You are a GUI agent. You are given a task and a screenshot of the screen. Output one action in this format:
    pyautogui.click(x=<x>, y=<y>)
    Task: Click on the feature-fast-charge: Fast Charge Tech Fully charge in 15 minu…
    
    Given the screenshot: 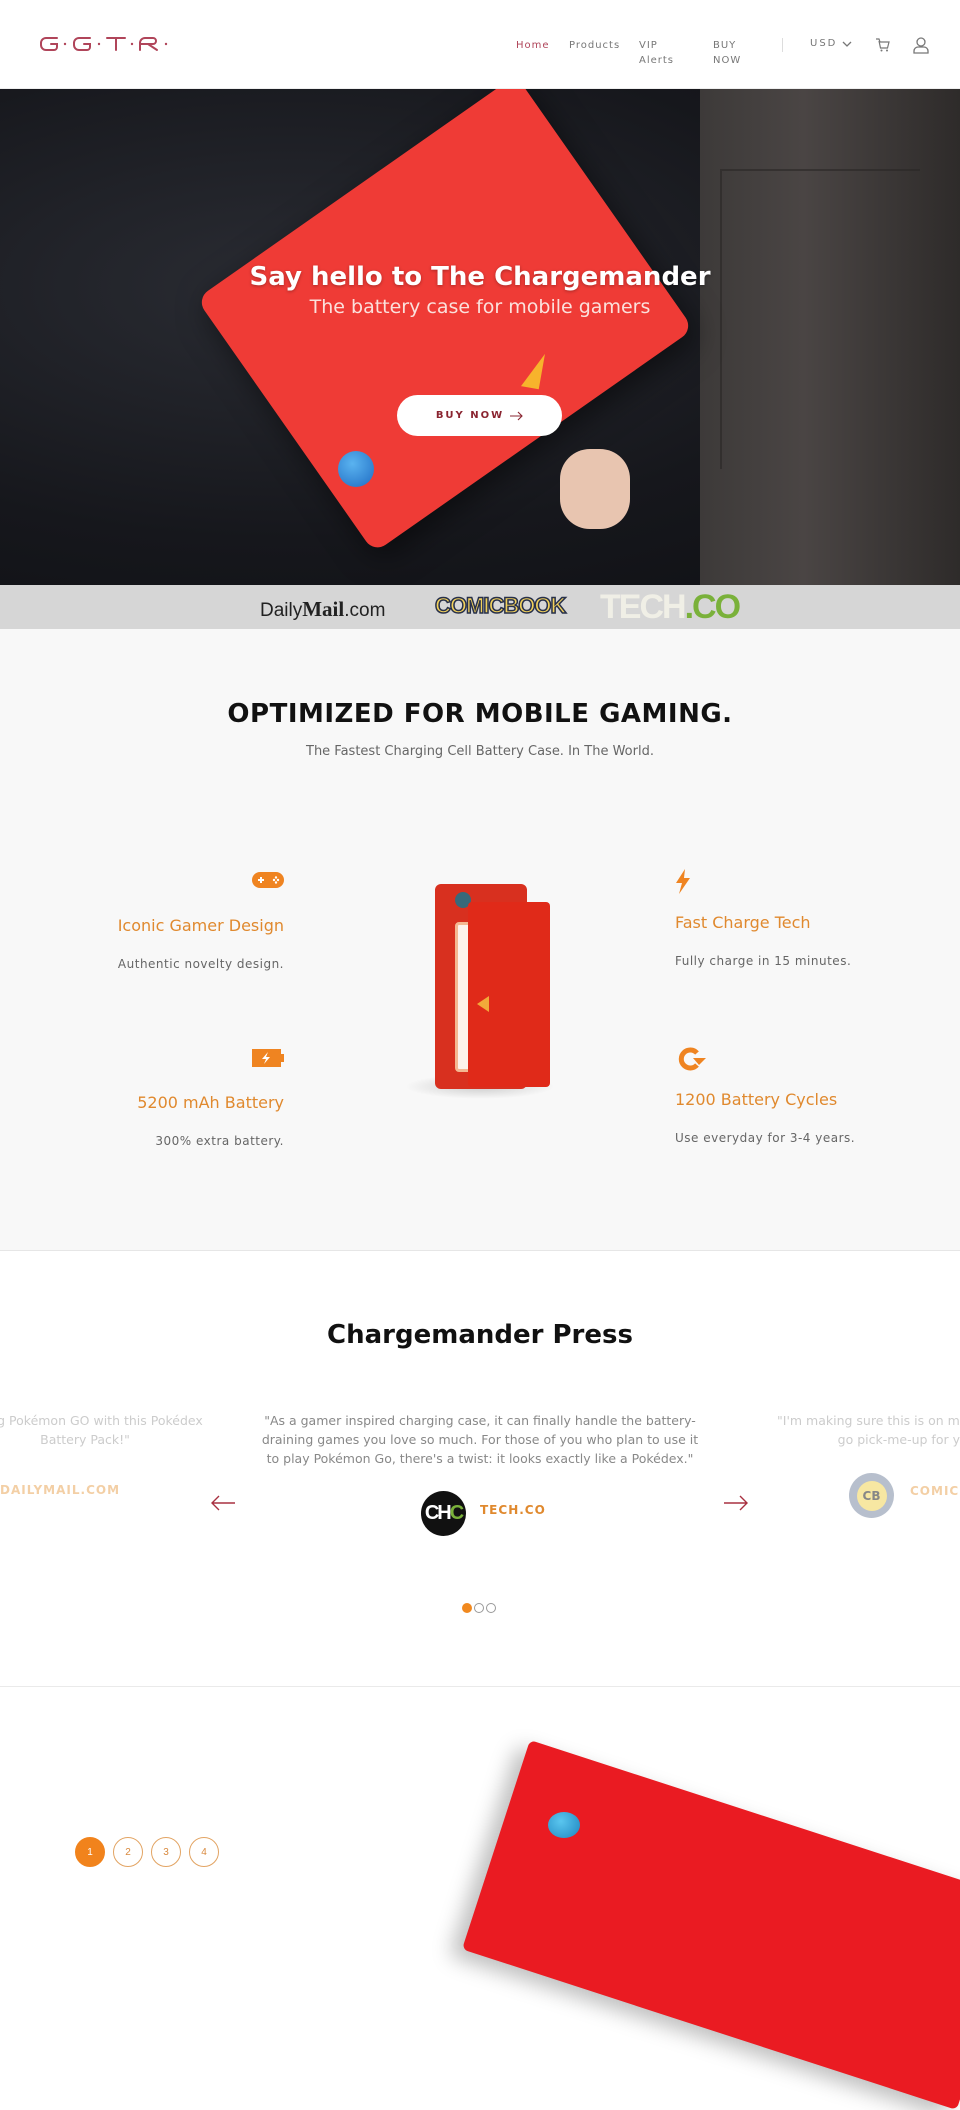 What is the action you would take?
    pyautogui.click(x=795, y=918)
    